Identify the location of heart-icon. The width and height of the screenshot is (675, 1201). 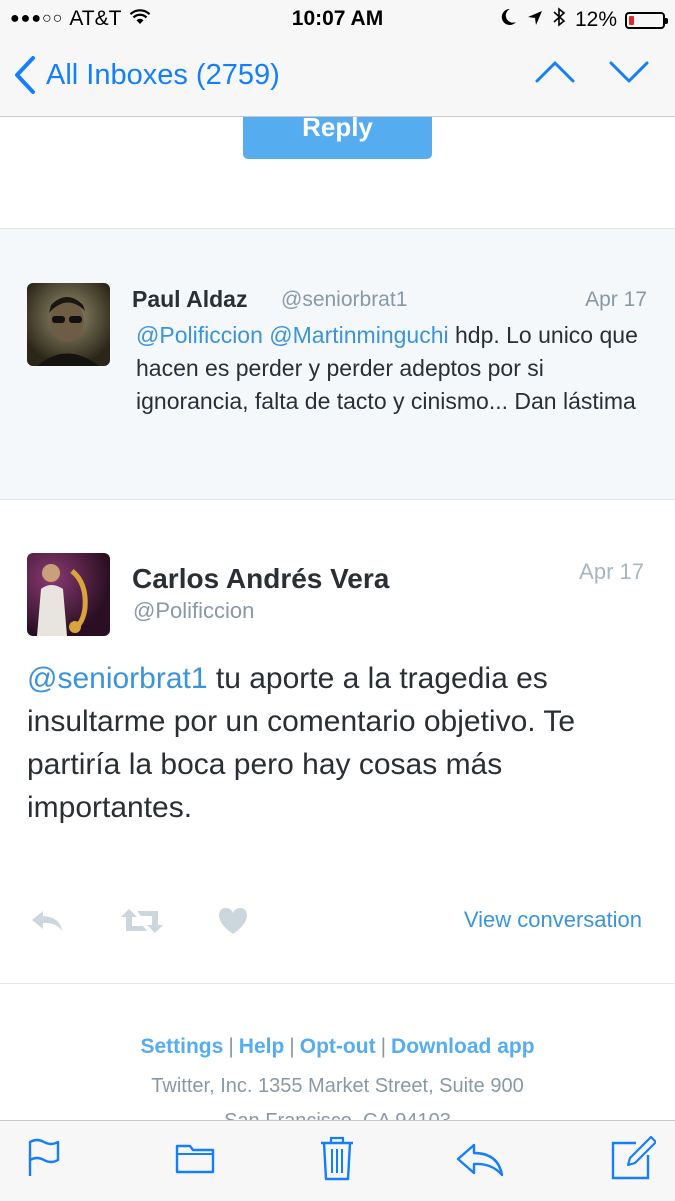
(233, 923).